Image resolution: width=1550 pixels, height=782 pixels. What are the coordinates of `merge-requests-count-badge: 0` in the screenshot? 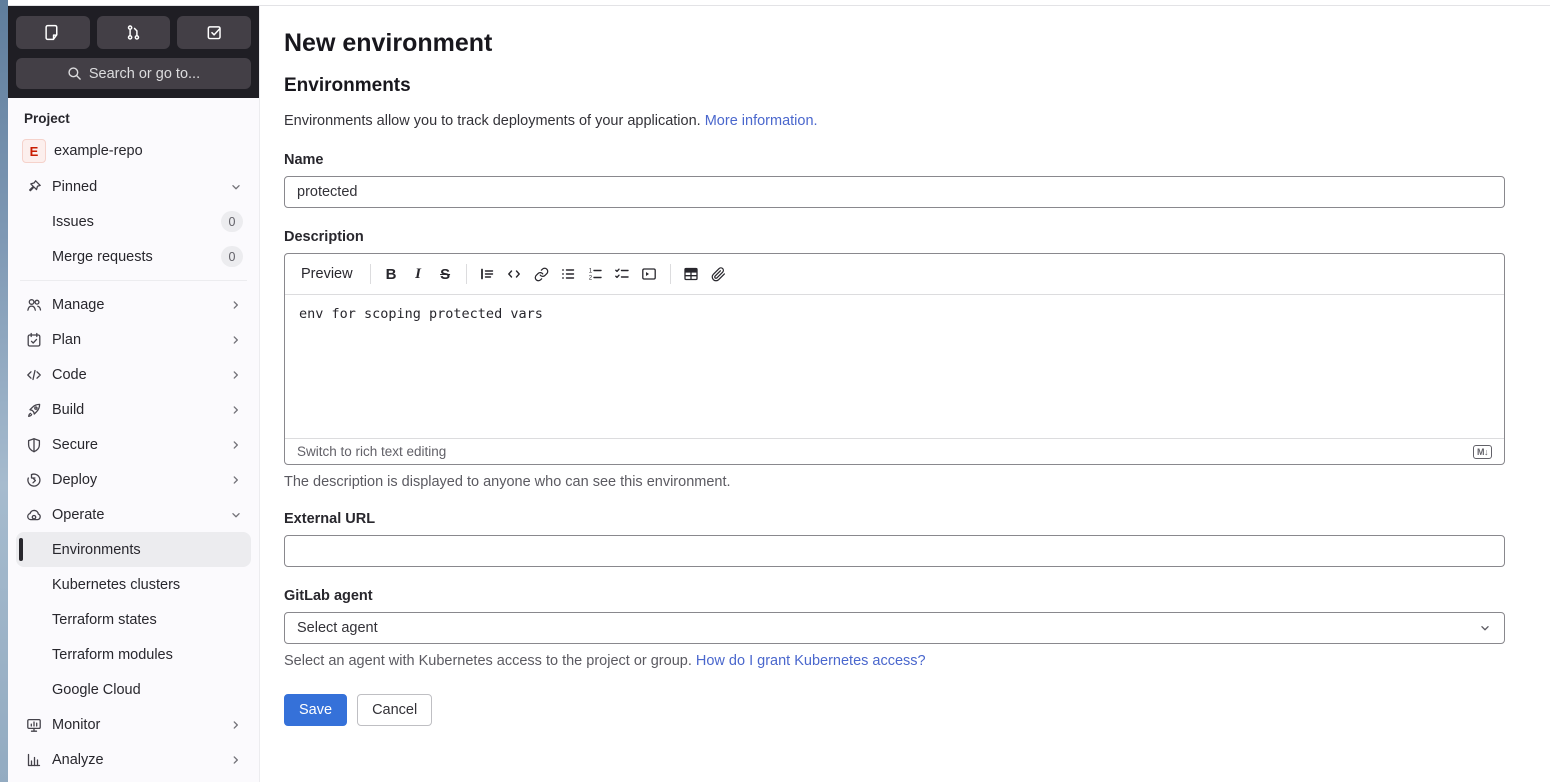 It's located at (232, 256).